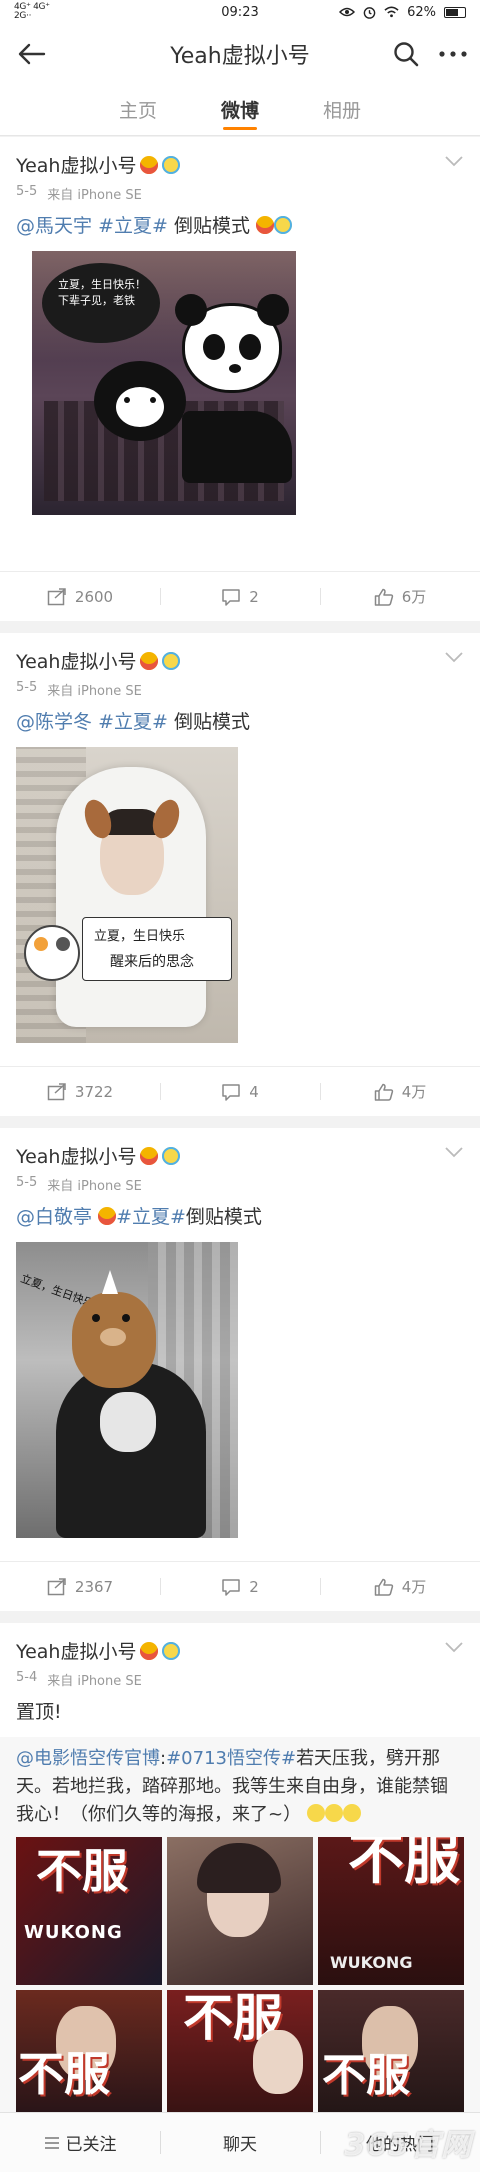  I want to click on nav-bar: Yeah虚拟小号, so click(240, 54).